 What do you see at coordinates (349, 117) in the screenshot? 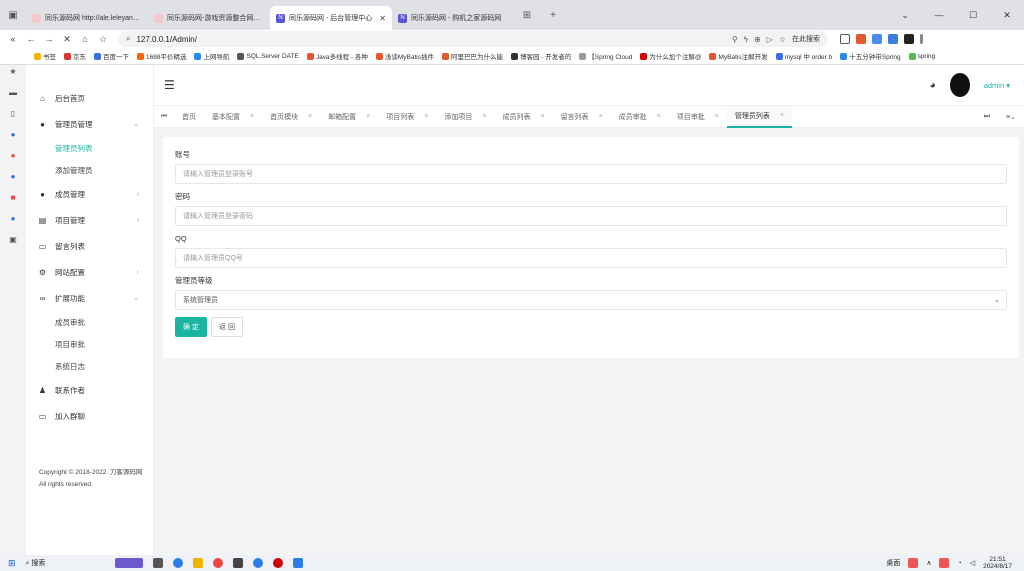
I see `tab-mail-config: 邮箱配置 ×` at bounding box center [349, 117].